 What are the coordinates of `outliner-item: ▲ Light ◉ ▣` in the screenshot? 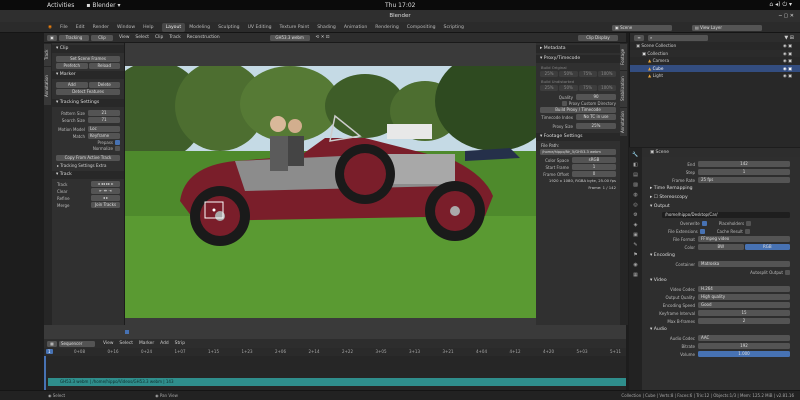 It's located at (715, 76).